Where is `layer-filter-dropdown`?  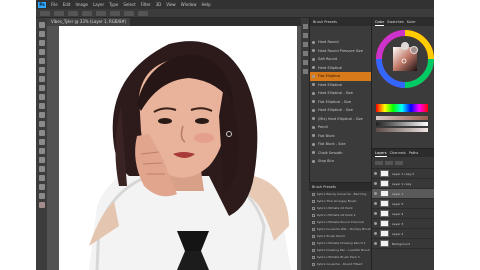
layer-filter-dropdown is located at coordinates (379, 162).